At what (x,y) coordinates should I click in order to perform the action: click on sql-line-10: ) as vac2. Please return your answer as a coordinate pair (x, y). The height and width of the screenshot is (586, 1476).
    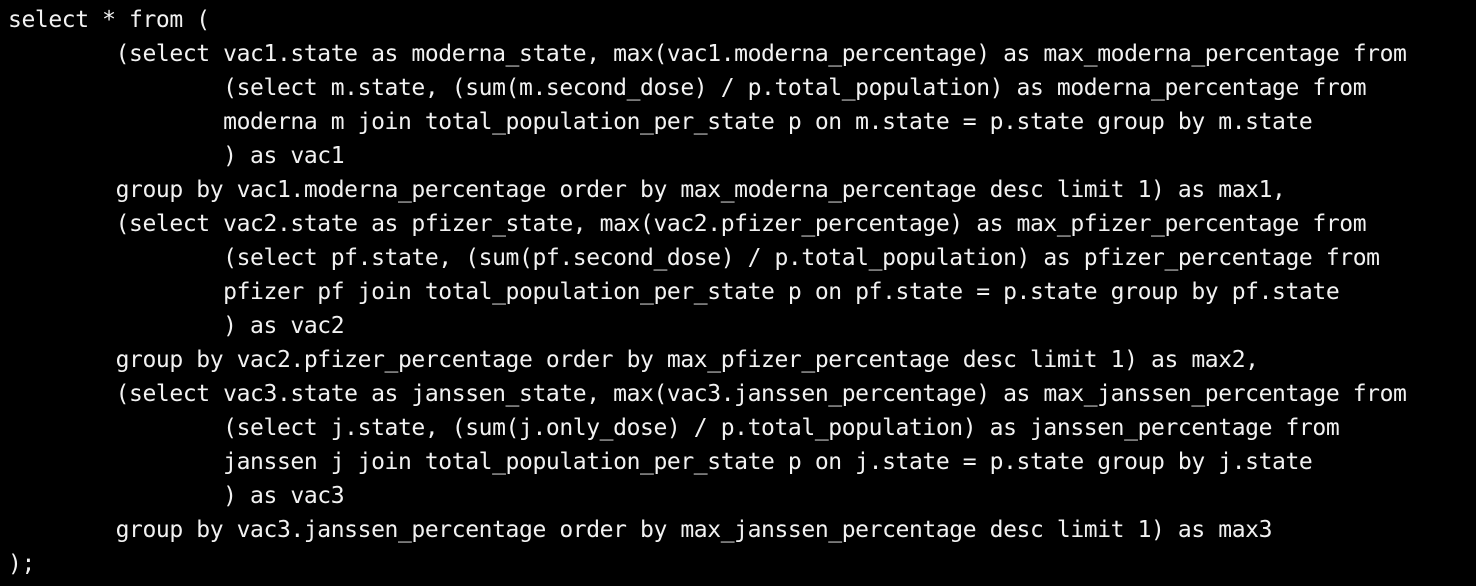
    Looking at the image, I should click on (176, 326).